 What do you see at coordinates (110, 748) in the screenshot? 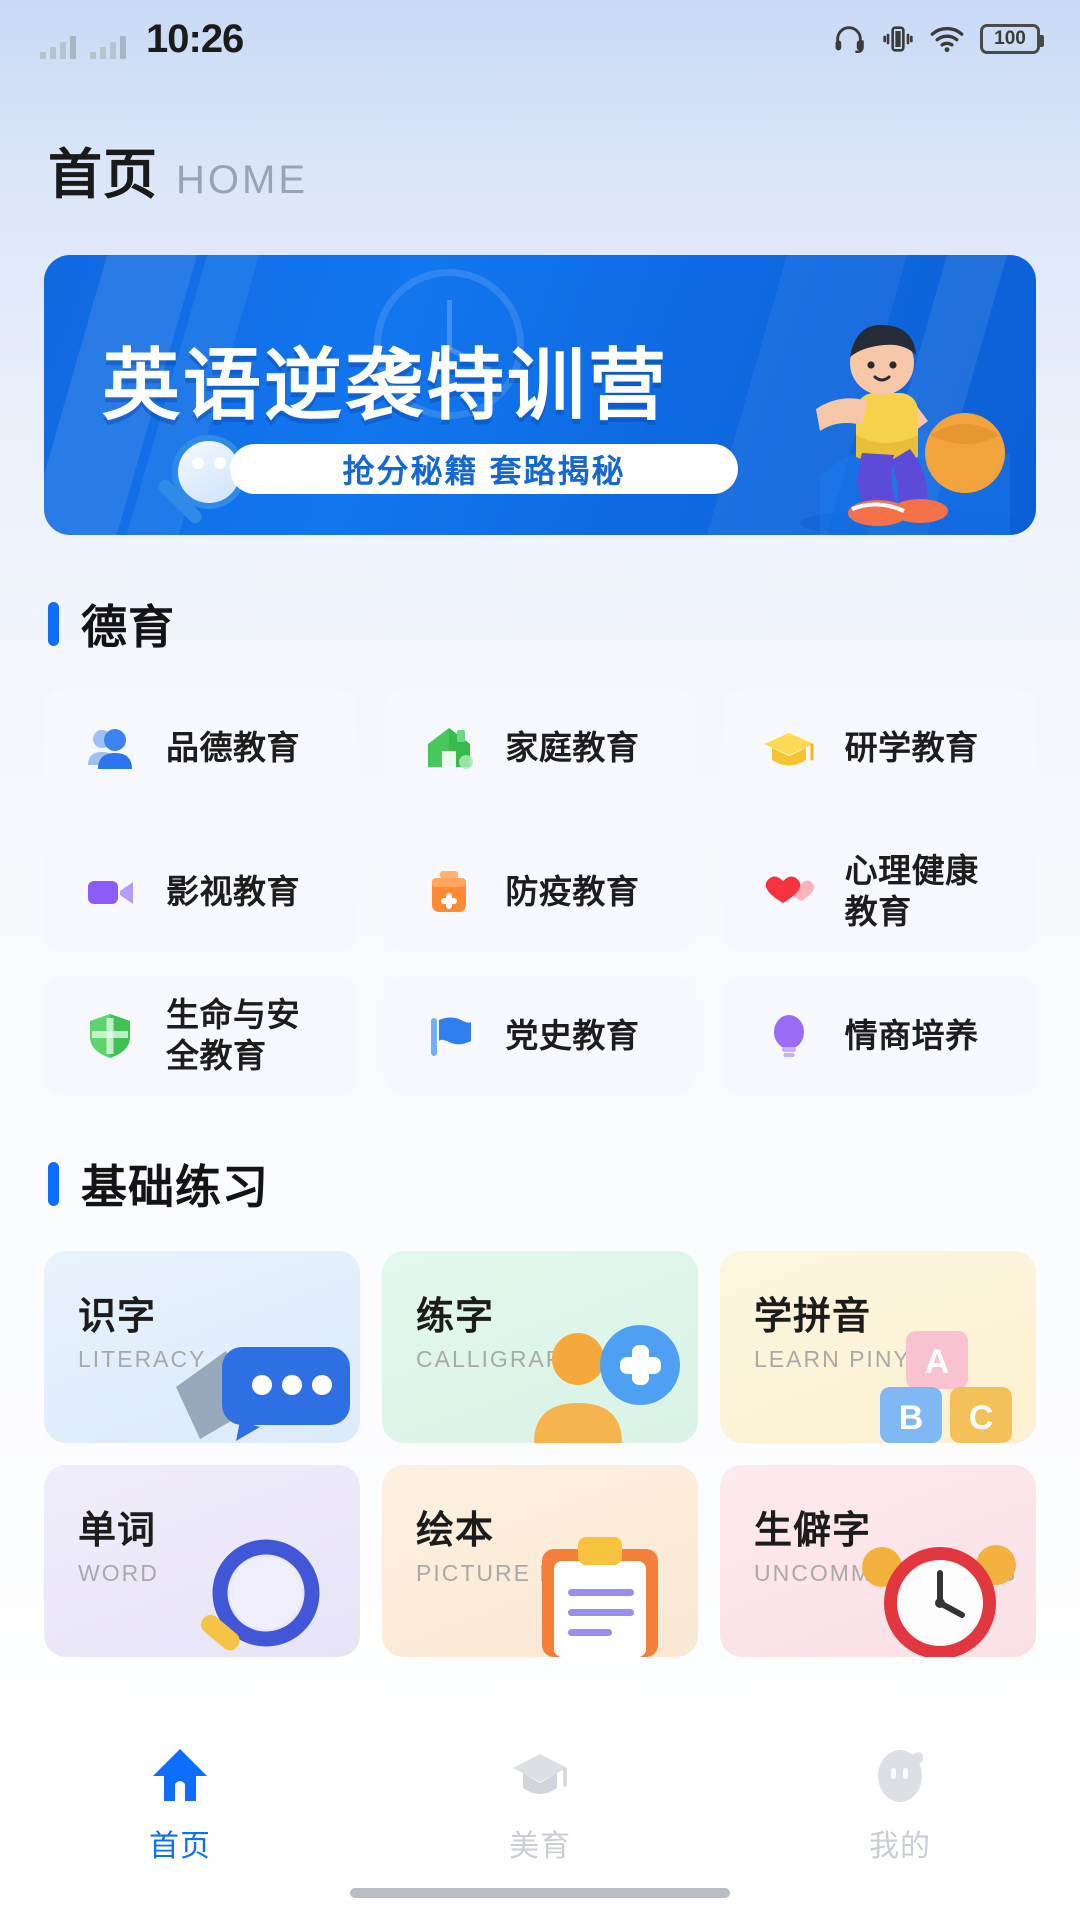
I see `people-icon` at bounding box center [110, 748].